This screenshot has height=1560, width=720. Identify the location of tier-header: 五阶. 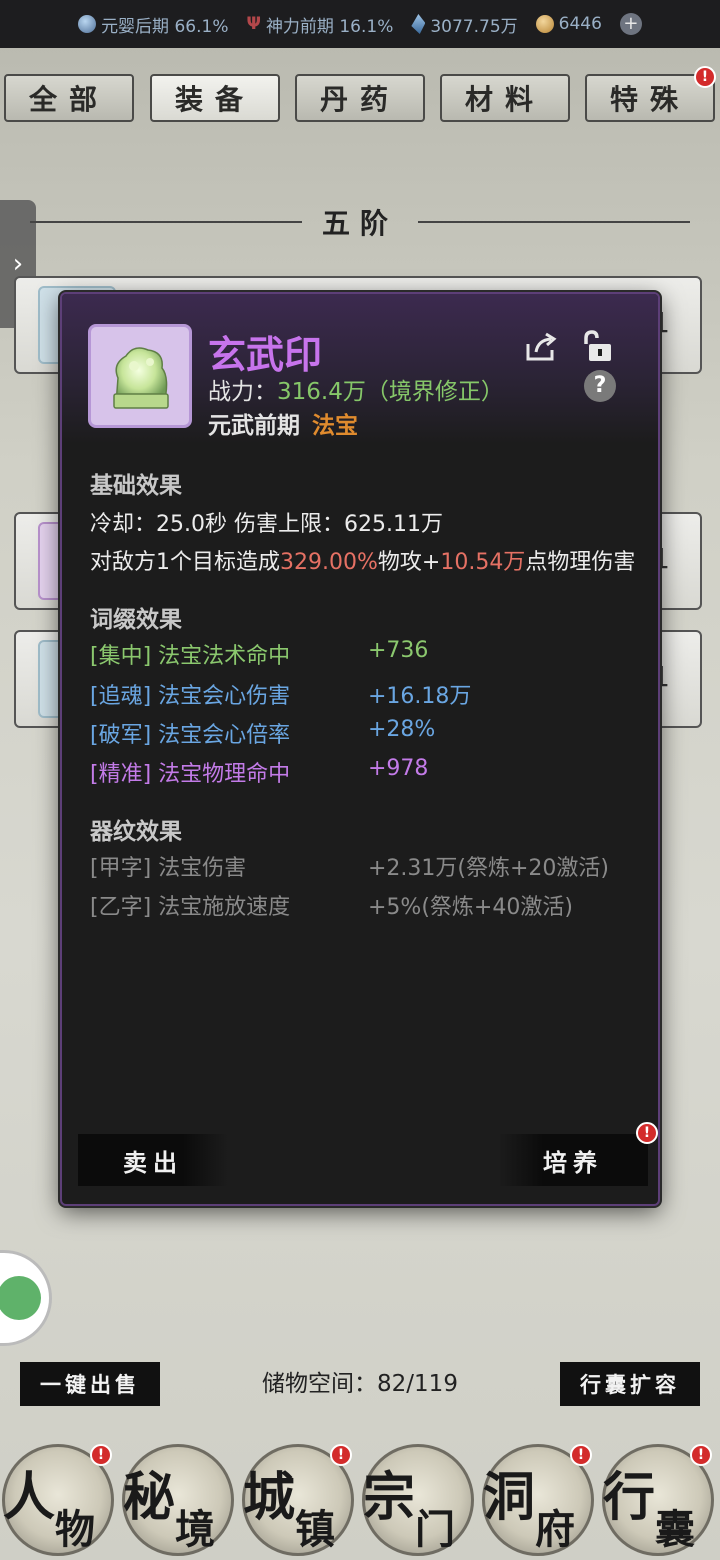
(360, 222).